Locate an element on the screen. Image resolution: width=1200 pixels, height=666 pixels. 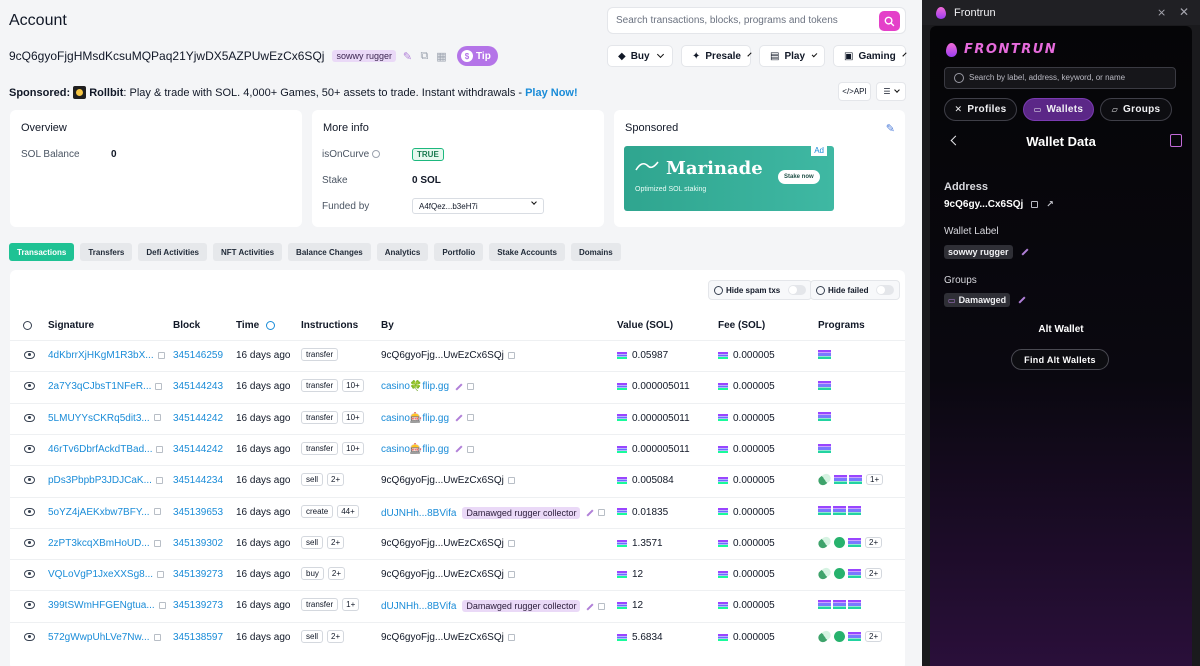
more-programs-badge: 2+ is located at coordinates (874, 574).